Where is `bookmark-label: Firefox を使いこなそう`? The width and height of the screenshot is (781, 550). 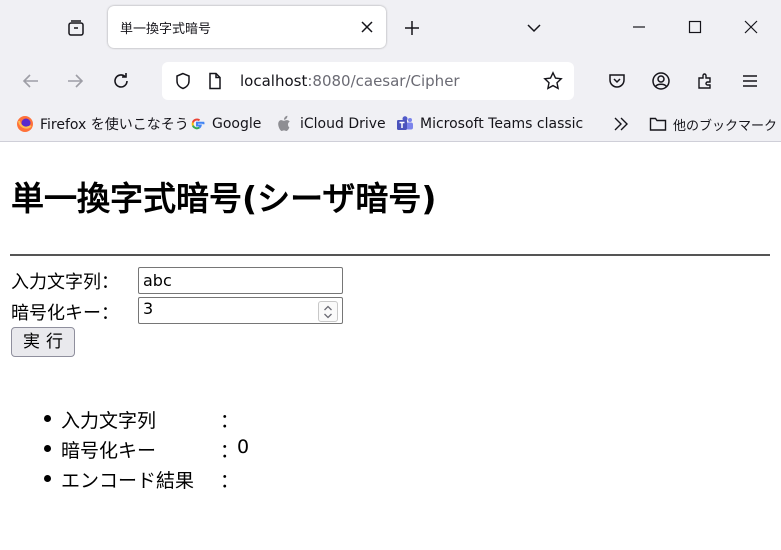
bookmark-label: Firefox を使いこなそう is located at coordinates (114, 125).